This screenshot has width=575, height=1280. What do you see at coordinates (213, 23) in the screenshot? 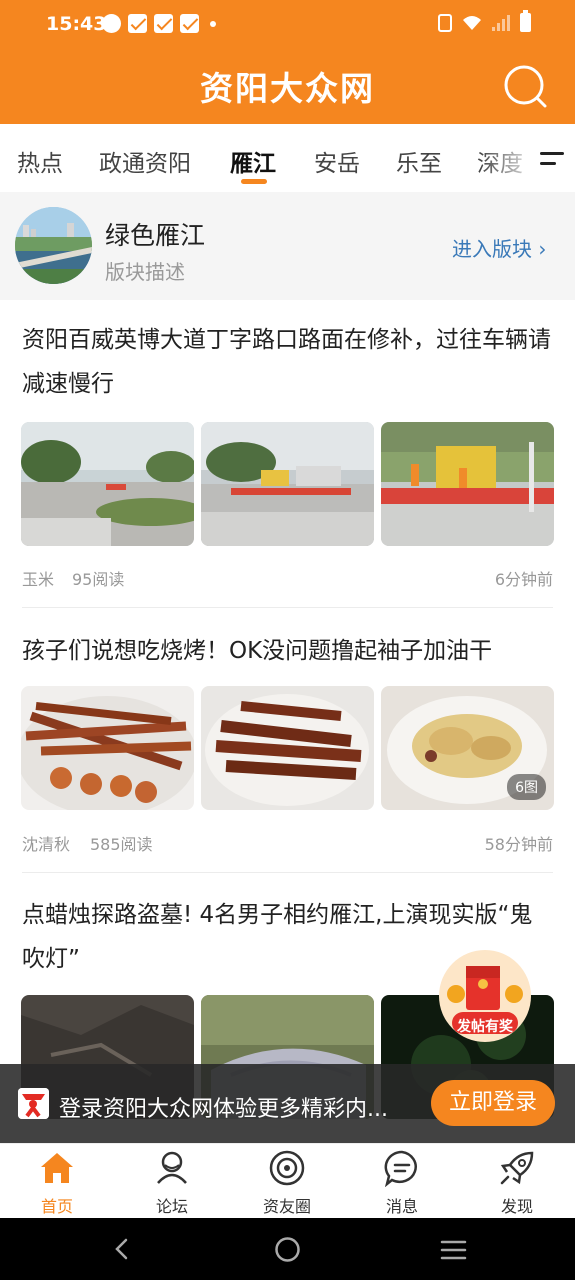
I see `more-notifications-icon` at bounding box center [213, 23].